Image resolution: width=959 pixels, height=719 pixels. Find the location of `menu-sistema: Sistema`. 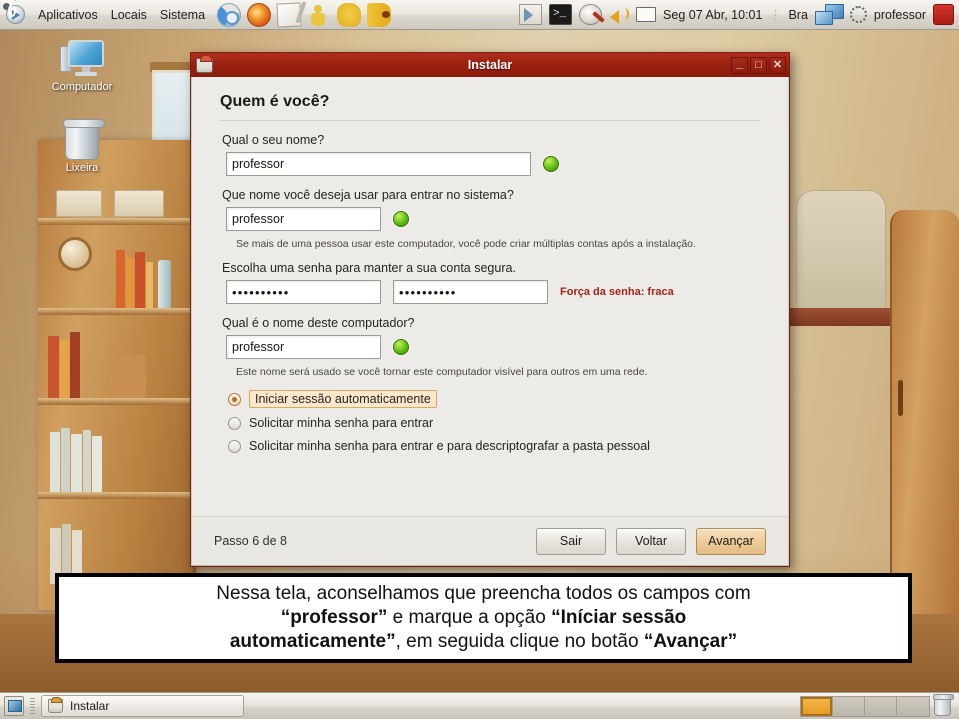

menu-sistema: Sistema is located at coordinates (182, 15).